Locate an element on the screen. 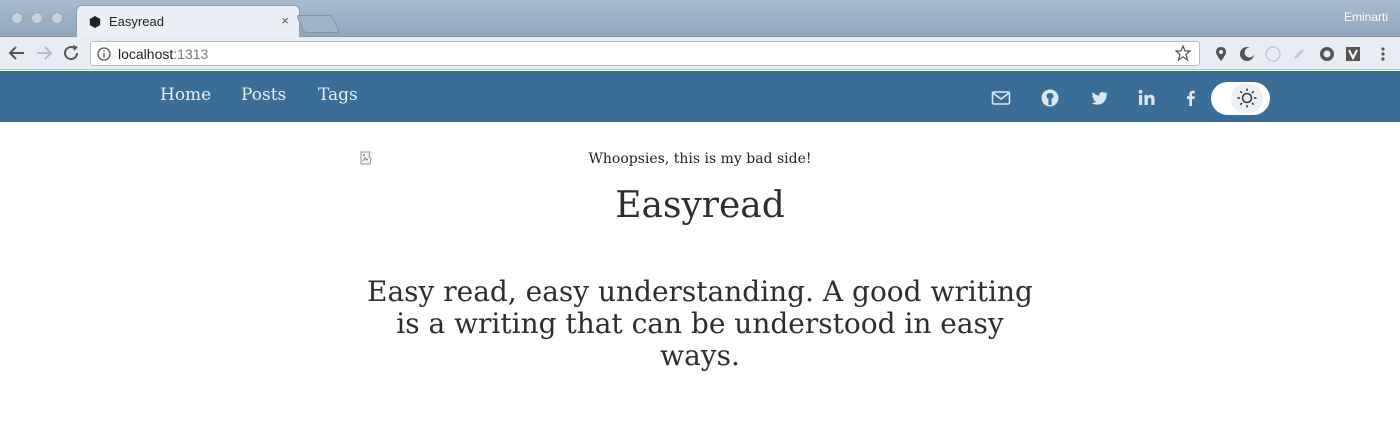 This screenshot has height=430, width=1400. url-port: :1313 is located at coordinates (191, 54).